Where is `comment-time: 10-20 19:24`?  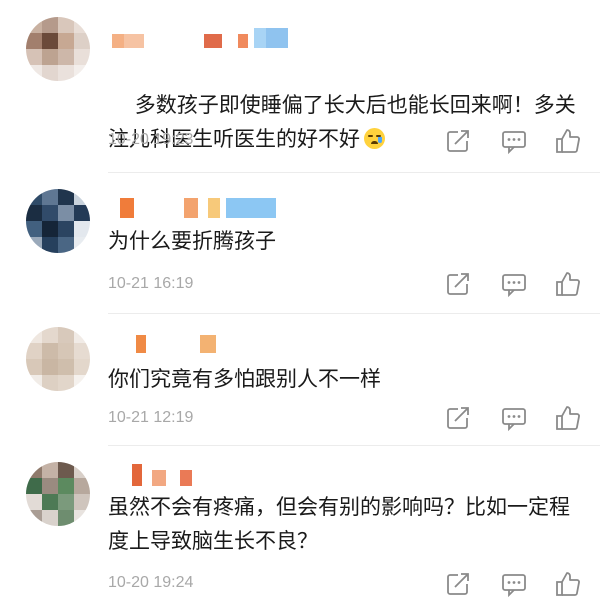 comment-time: 10-20 19:24 is located at coordinates (151, 582).